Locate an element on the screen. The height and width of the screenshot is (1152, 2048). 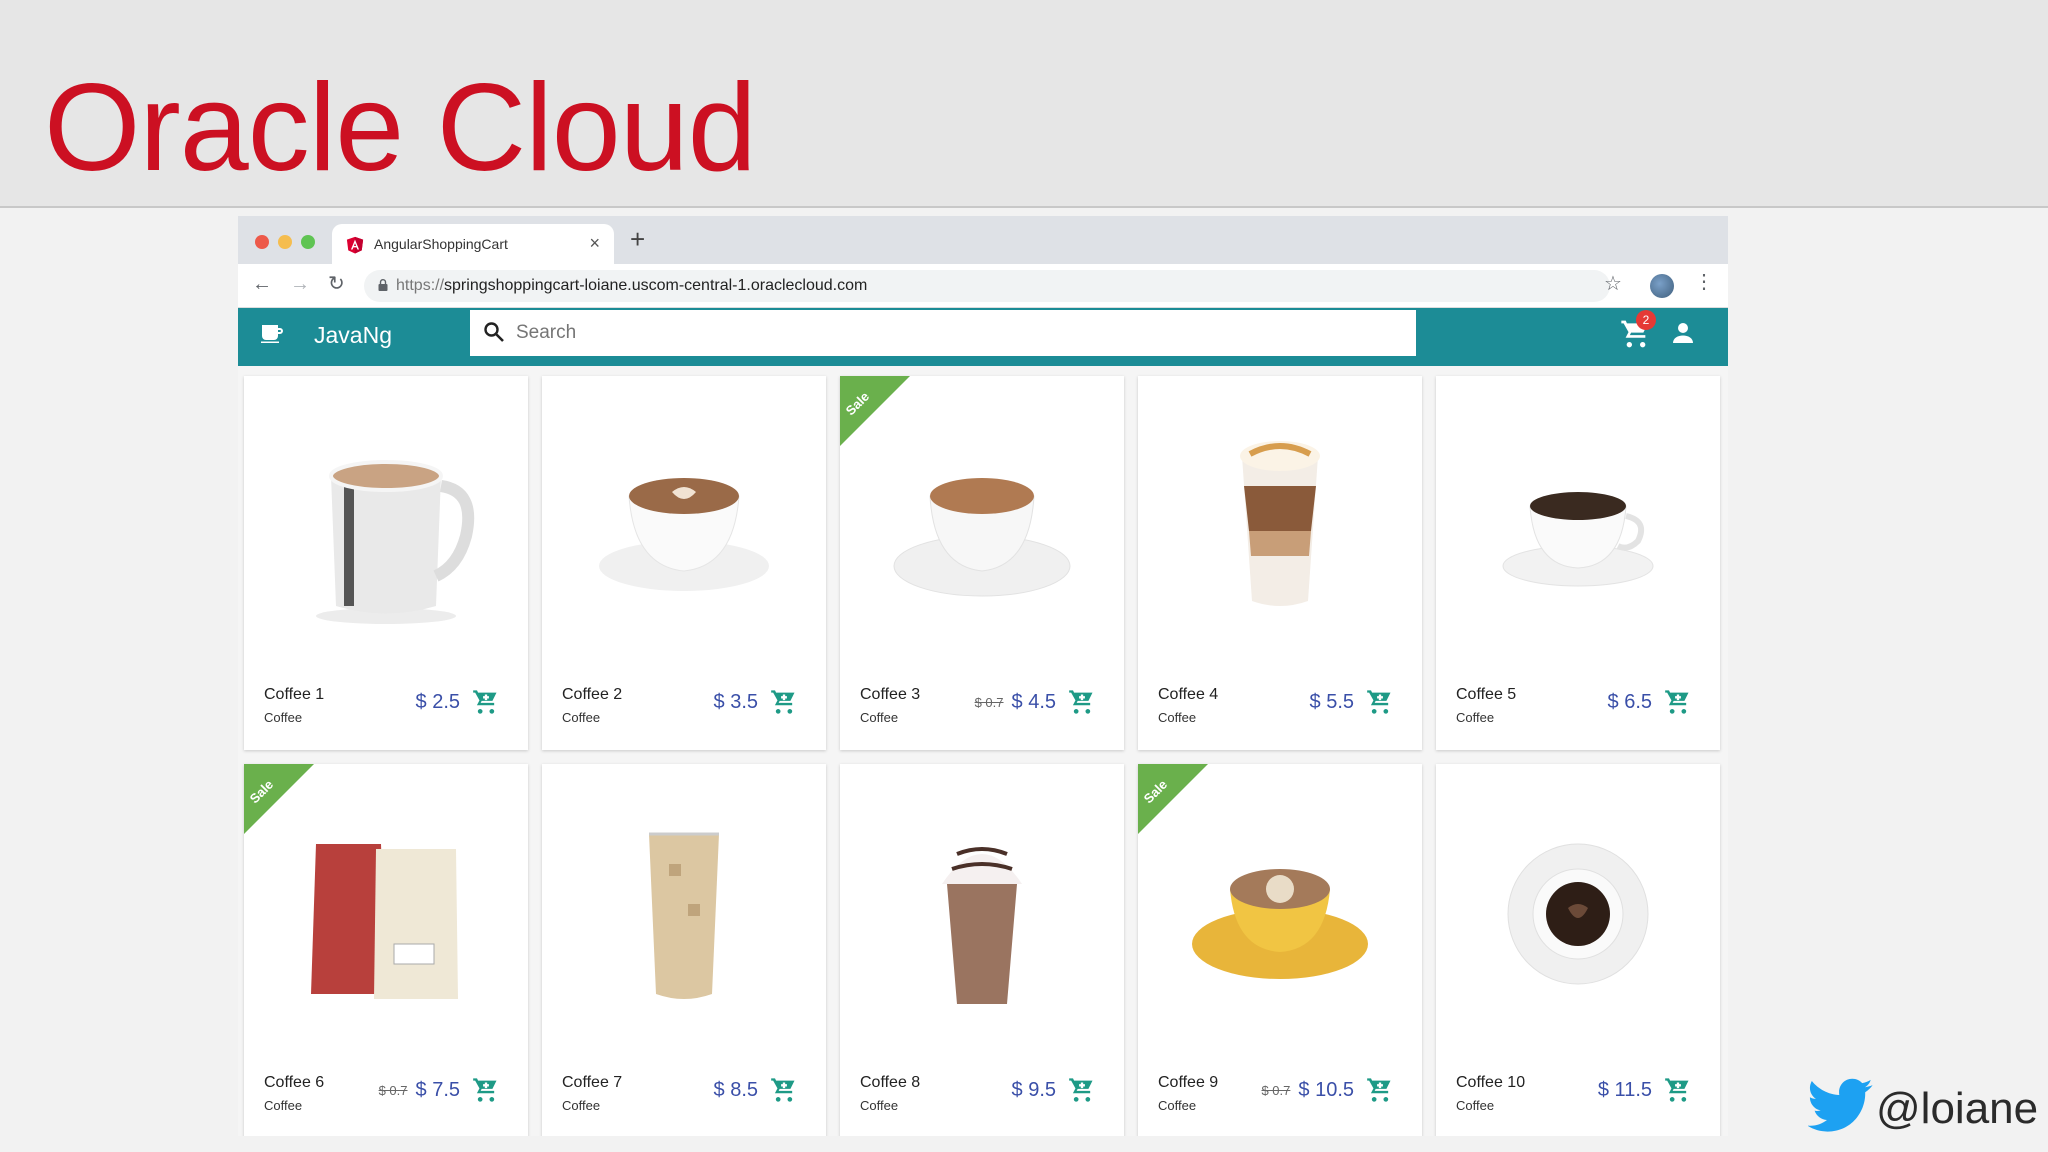
coffee-cup-icon is located at coordinates (272, 334).